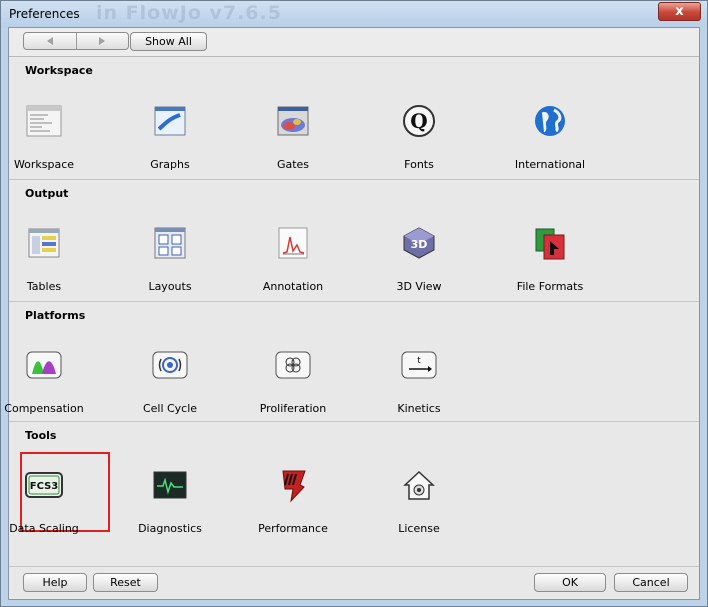  I want to click on globe-icon, so click(550, 121).